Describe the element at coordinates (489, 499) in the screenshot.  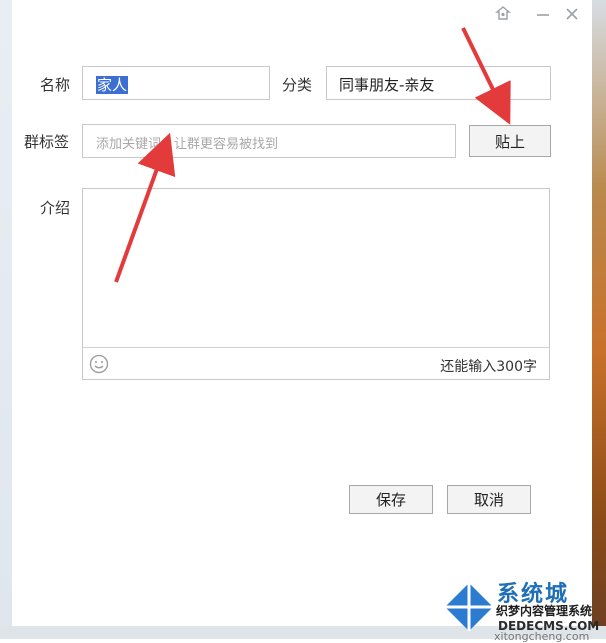
I see `cancel-button: 取消` at that location.